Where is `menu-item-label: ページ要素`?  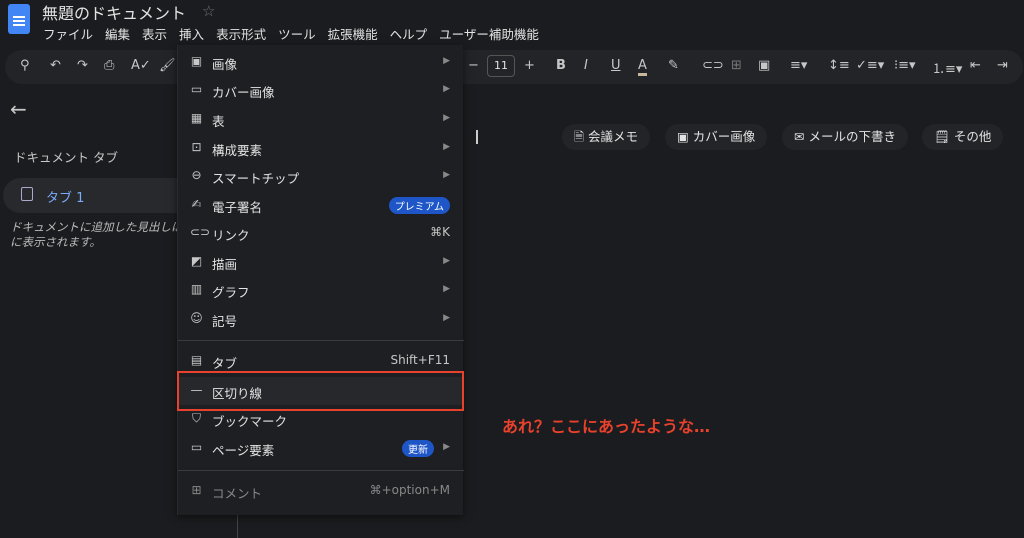
menu-item-label: ページ要素 is located at coordinates (243, 450).